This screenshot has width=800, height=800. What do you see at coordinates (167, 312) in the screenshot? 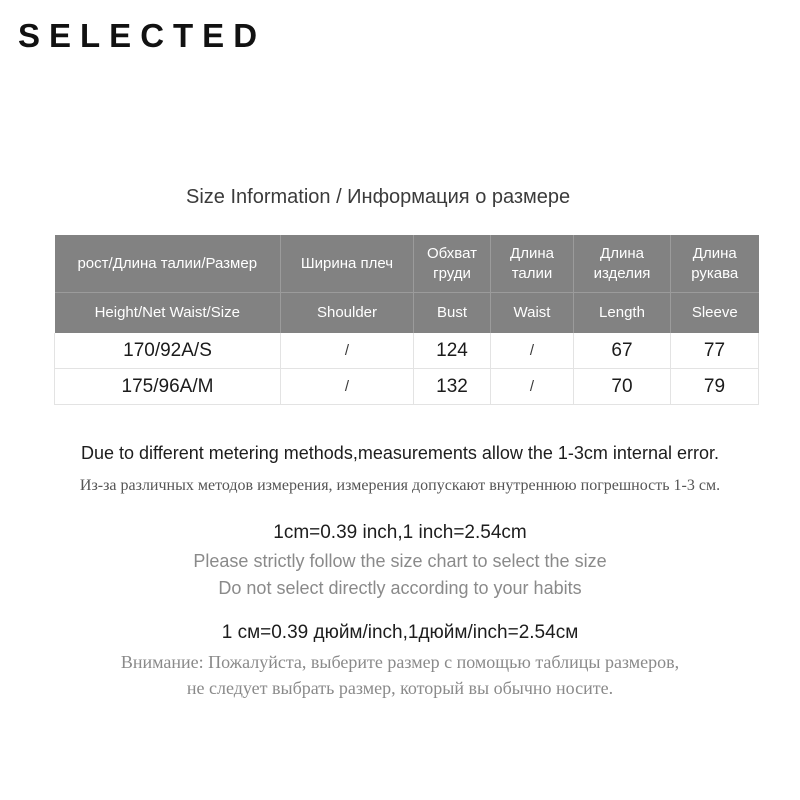
I see `header-cell-size-en: Height/Net Waist/Size` at bounding box center [167, 312].